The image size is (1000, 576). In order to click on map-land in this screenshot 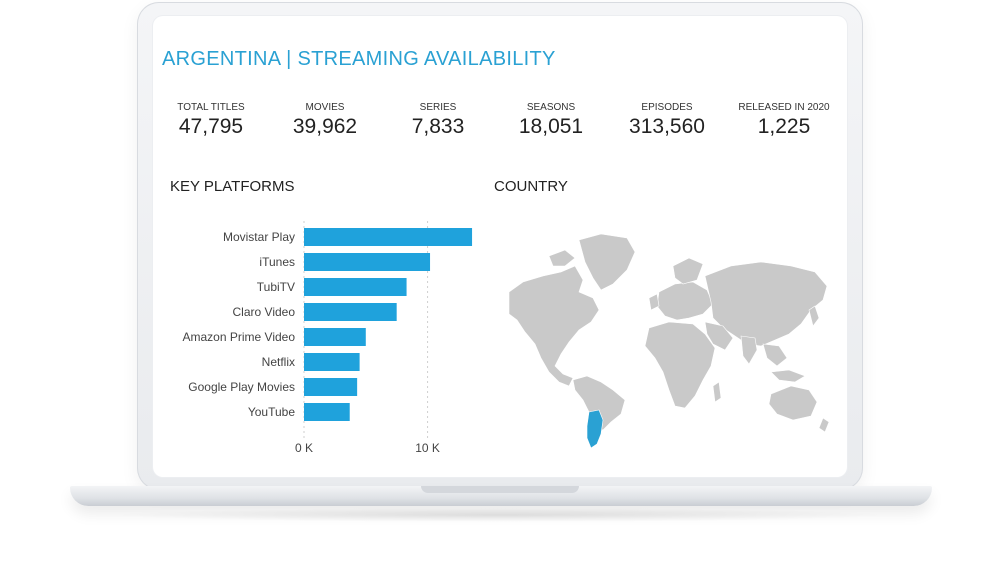, I will do `click(669, 333)`.